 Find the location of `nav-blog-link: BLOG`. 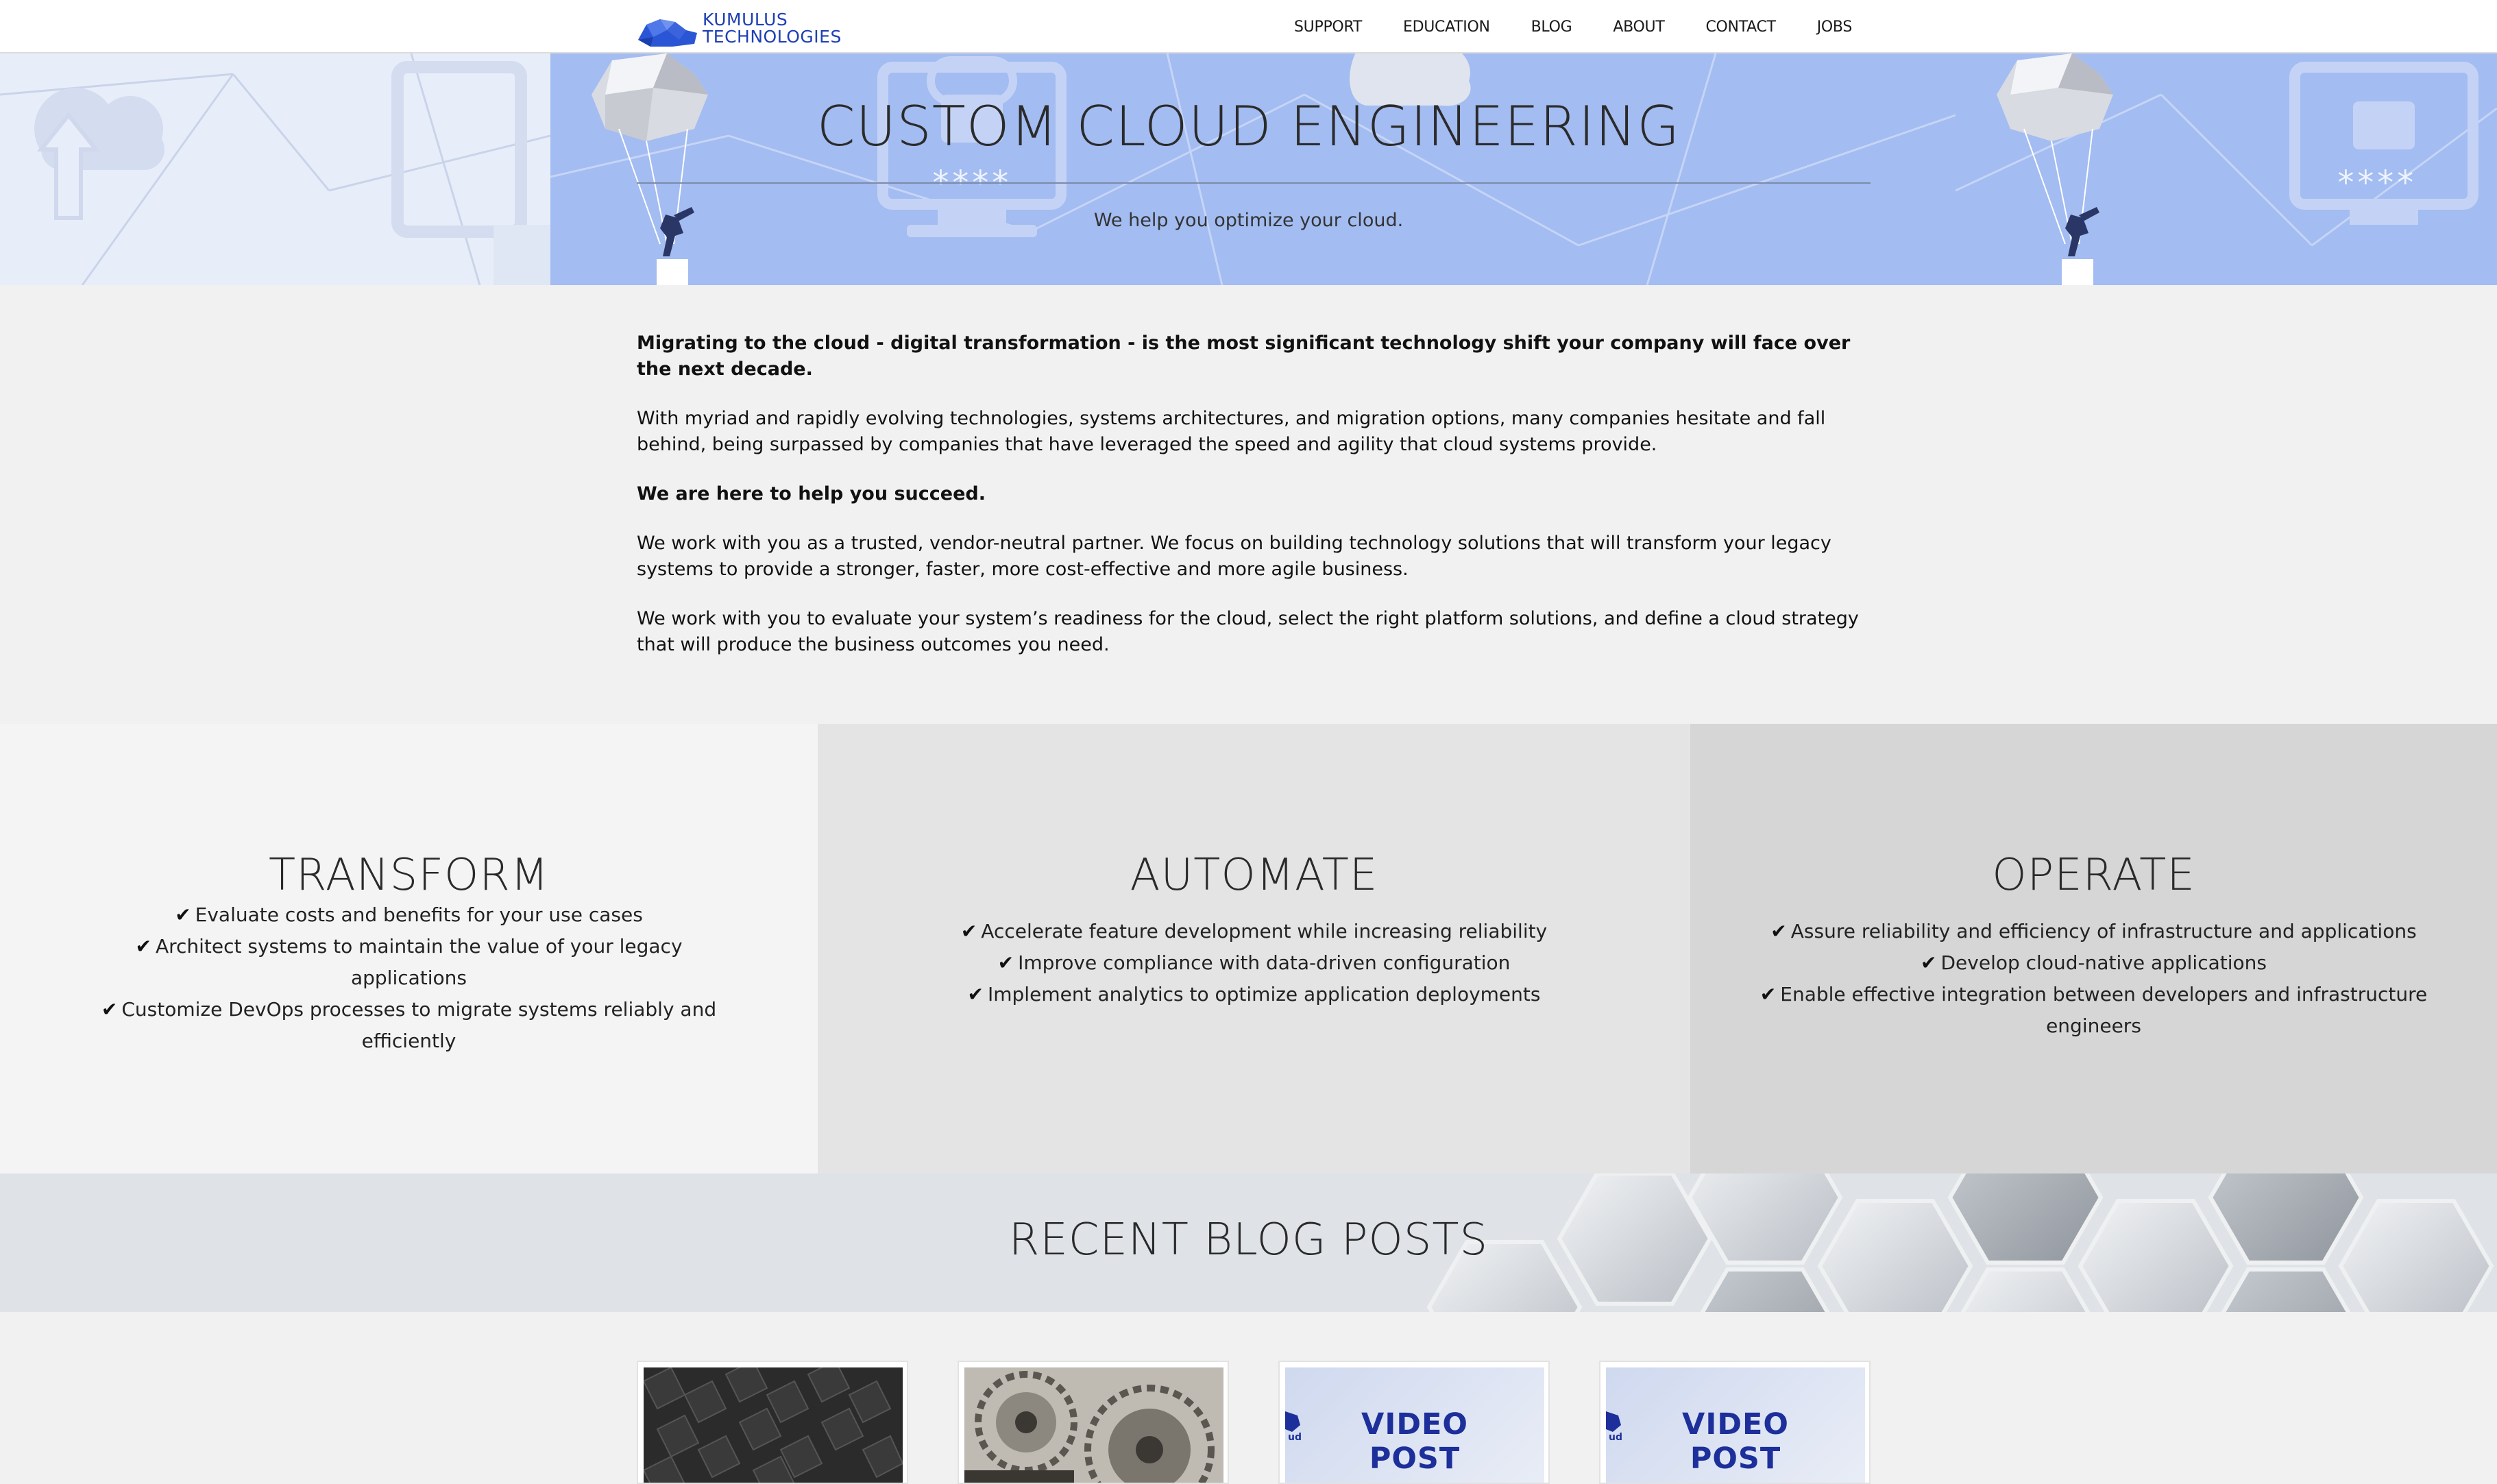

nav-blog-link: BLOG is located at coordinates (1551, 28).